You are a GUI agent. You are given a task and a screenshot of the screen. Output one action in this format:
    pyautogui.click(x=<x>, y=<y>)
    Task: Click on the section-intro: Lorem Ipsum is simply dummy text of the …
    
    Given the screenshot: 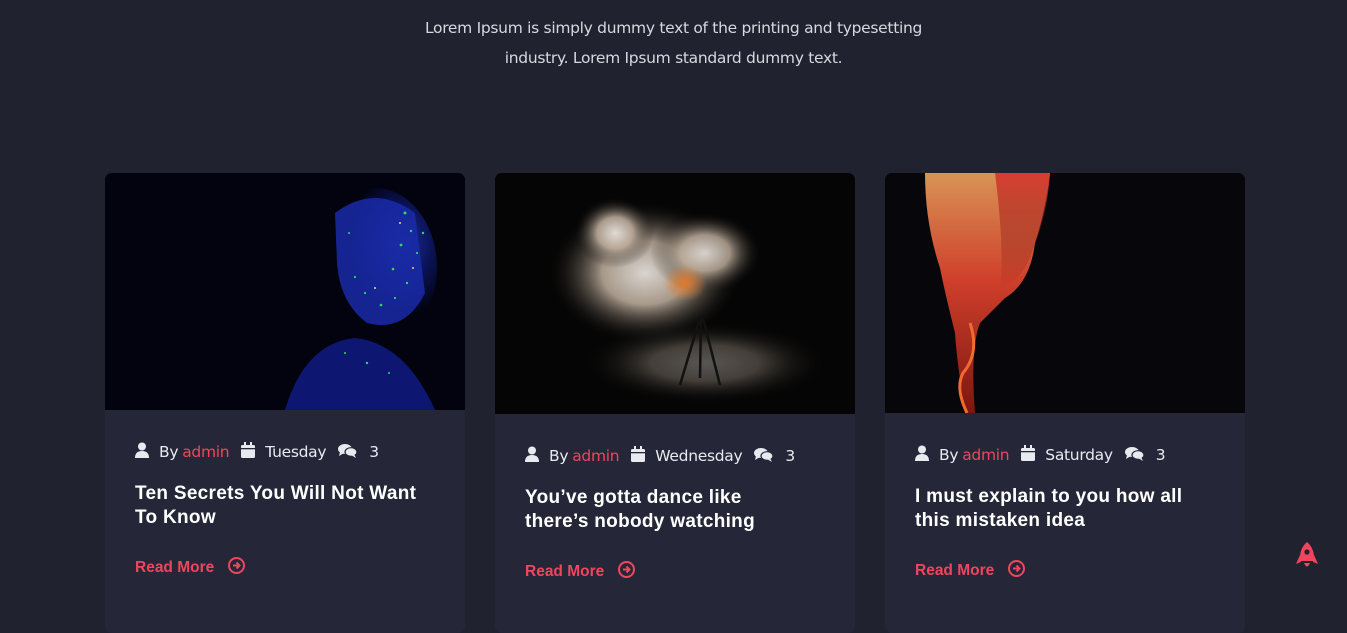 What is the action you would take?
    pyautogui.click(x=673, y=43)
    